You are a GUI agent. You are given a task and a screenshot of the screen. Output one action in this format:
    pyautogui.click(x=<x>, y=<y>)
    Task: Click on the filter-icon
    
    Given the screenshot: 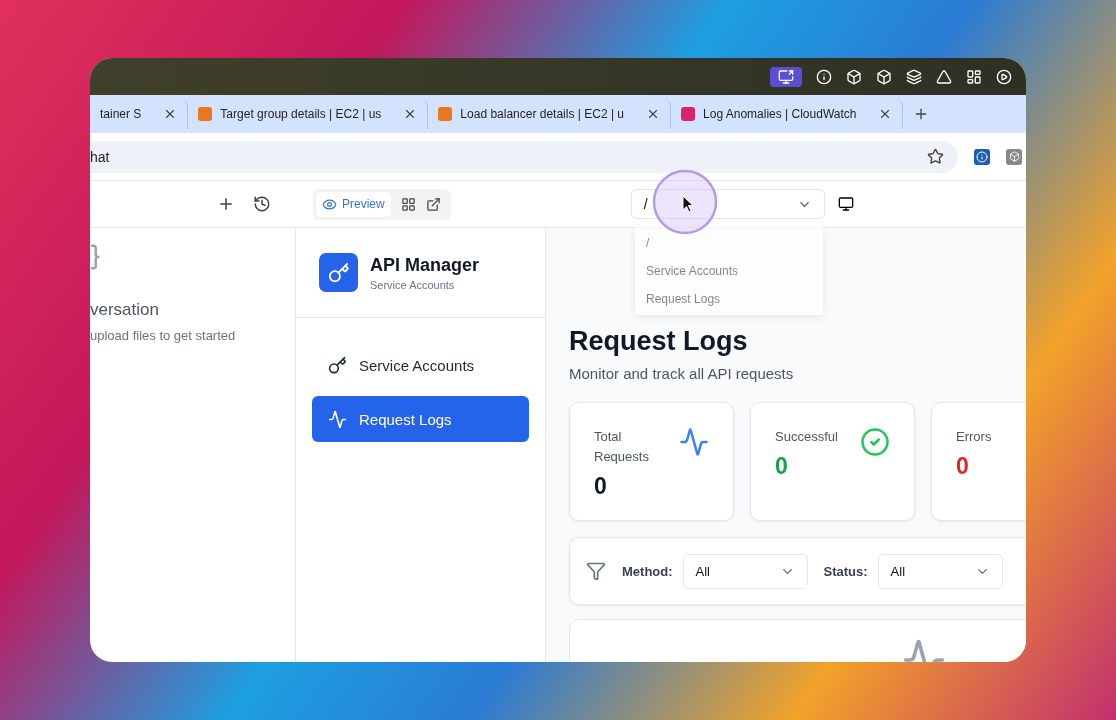 What is the action you would take?
    pyautogui.click(x=596, y=571)
    